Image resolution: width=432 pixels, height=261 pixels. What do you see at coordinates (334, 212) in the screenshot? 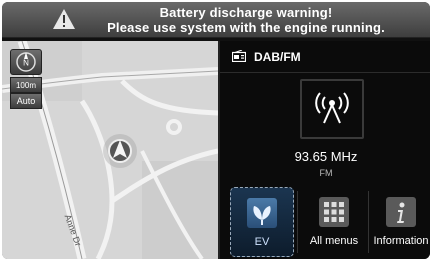
I see `grid-icon` at bounding box center [334, 212].